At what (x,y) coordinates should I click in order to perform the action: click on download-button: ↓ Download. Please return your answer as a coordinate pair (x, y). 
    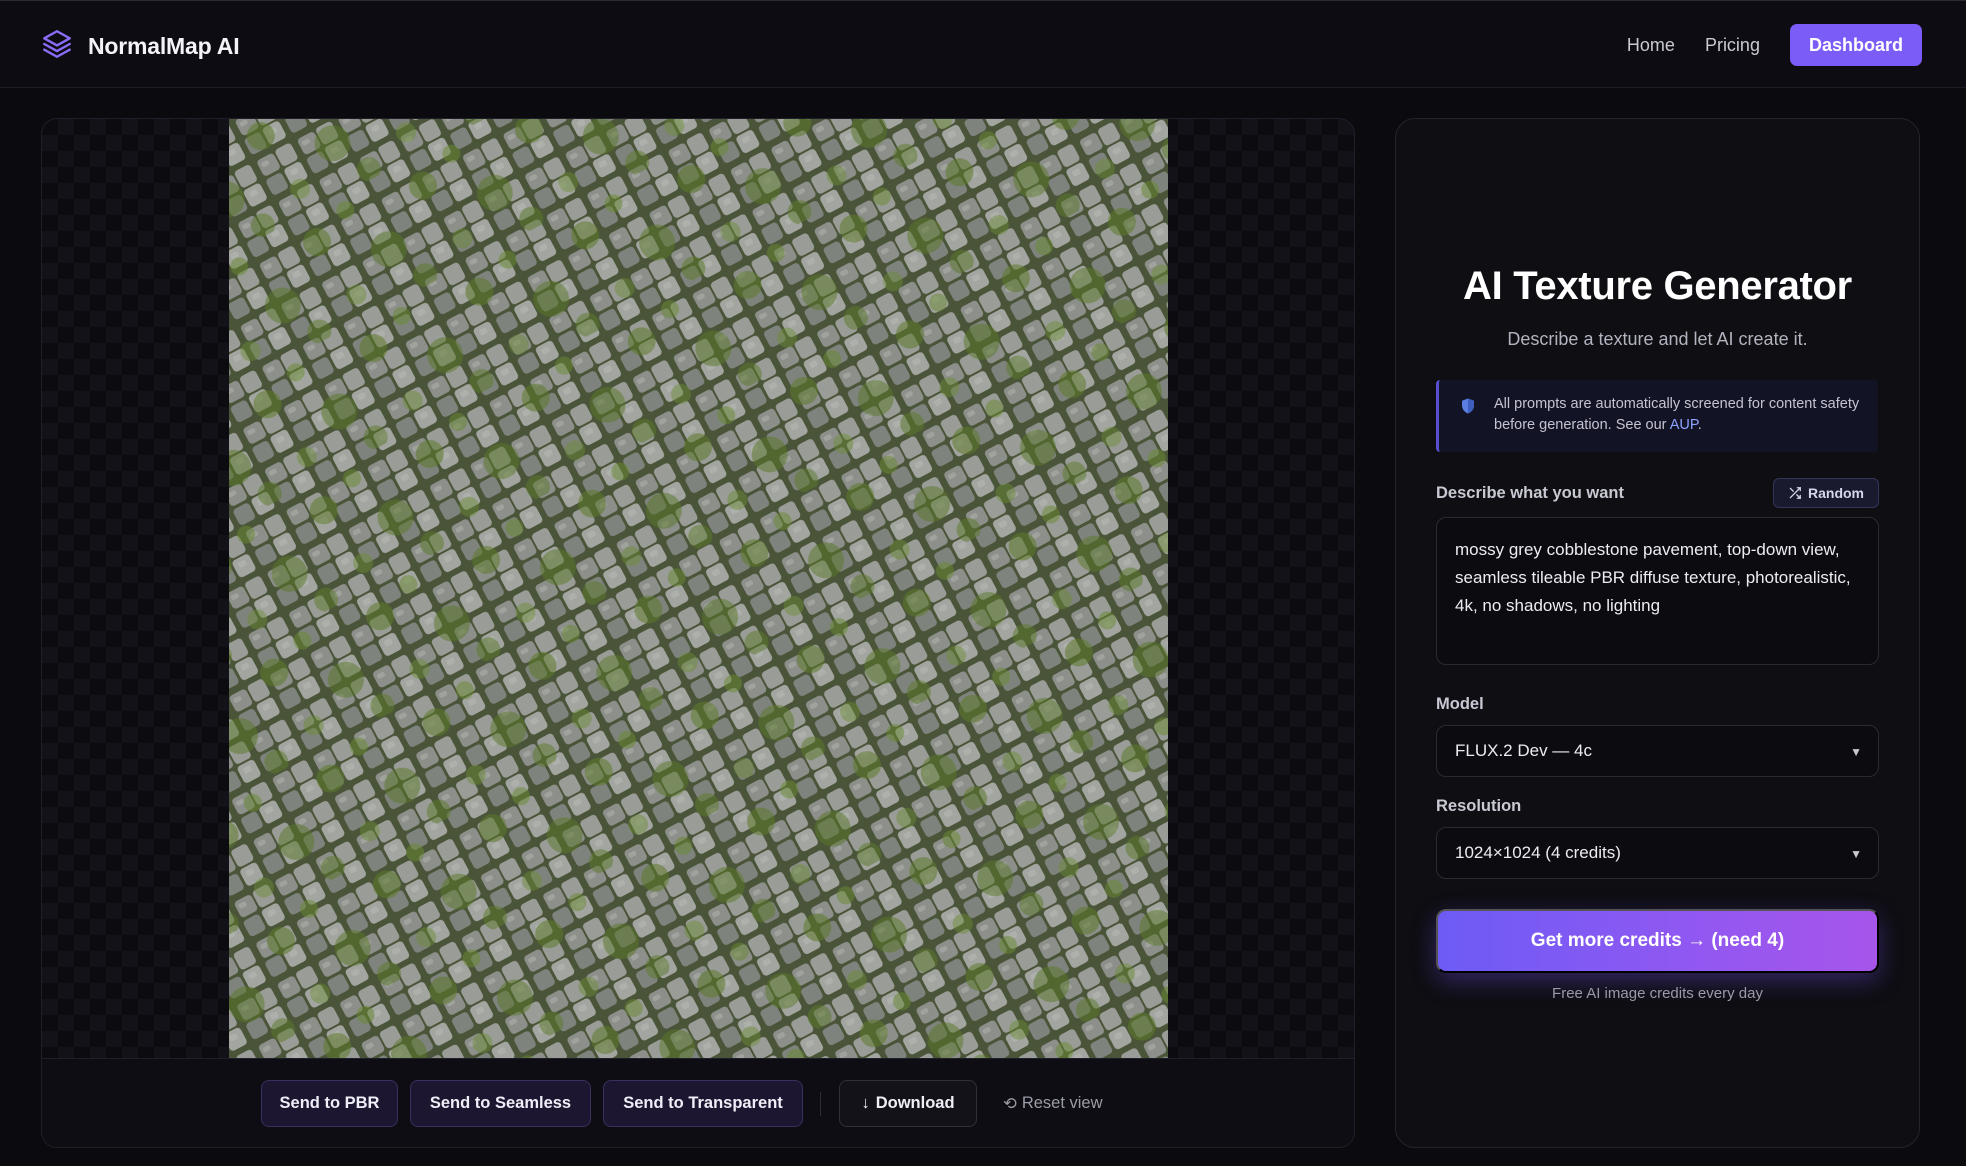
    Looking at the image, I should click on (908, 1103).